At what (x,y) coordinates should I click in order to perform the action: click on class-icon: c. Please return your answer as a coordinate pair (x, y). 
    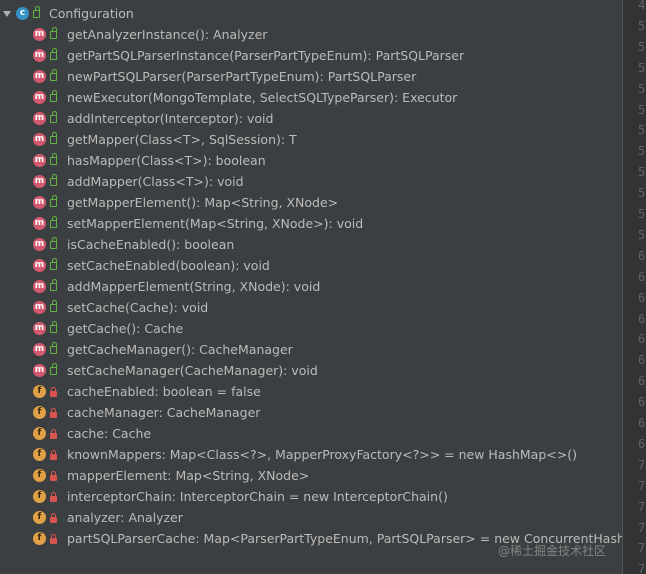
    Looking at the image, I should click on (22, 13).